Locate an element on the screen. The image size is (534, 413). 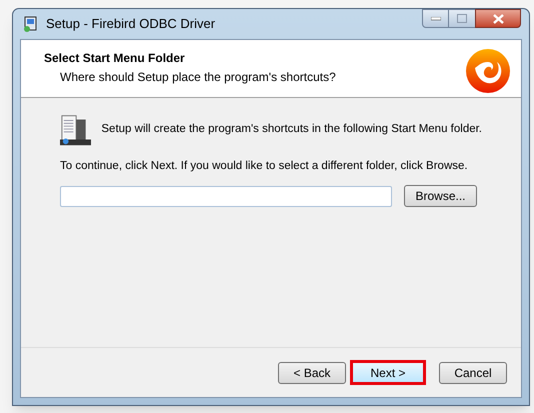
maximize-button is located at coordinates (462, 18).